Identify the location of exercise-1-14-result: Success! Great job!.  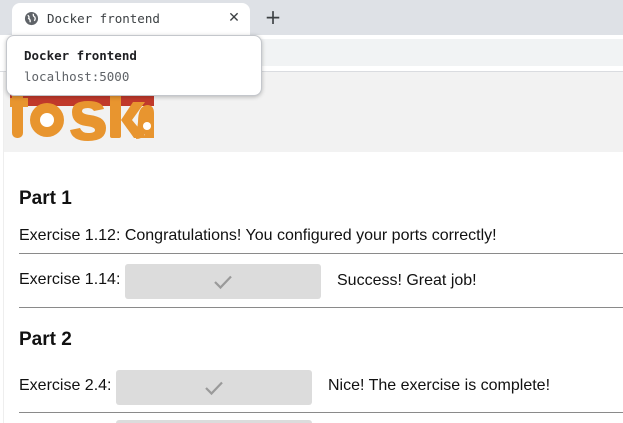
(407, 280).